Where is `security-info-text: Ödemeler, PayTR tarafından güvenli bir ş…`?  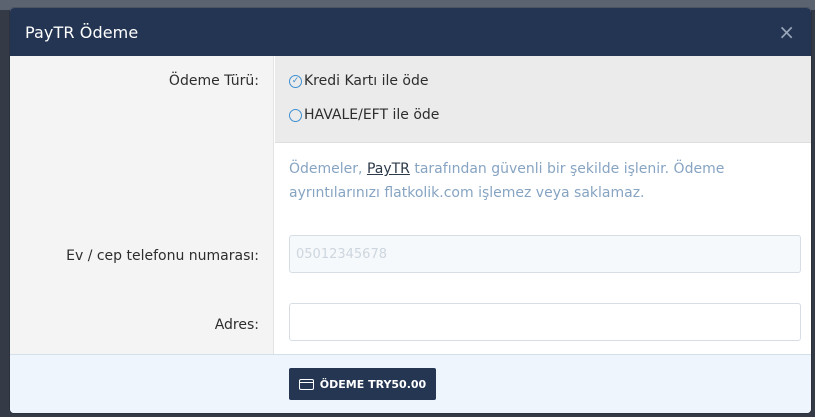 security-info-text: Ödemeler, PayTR tarafından güvenli bir ş… is located at coordinates (524, 181).